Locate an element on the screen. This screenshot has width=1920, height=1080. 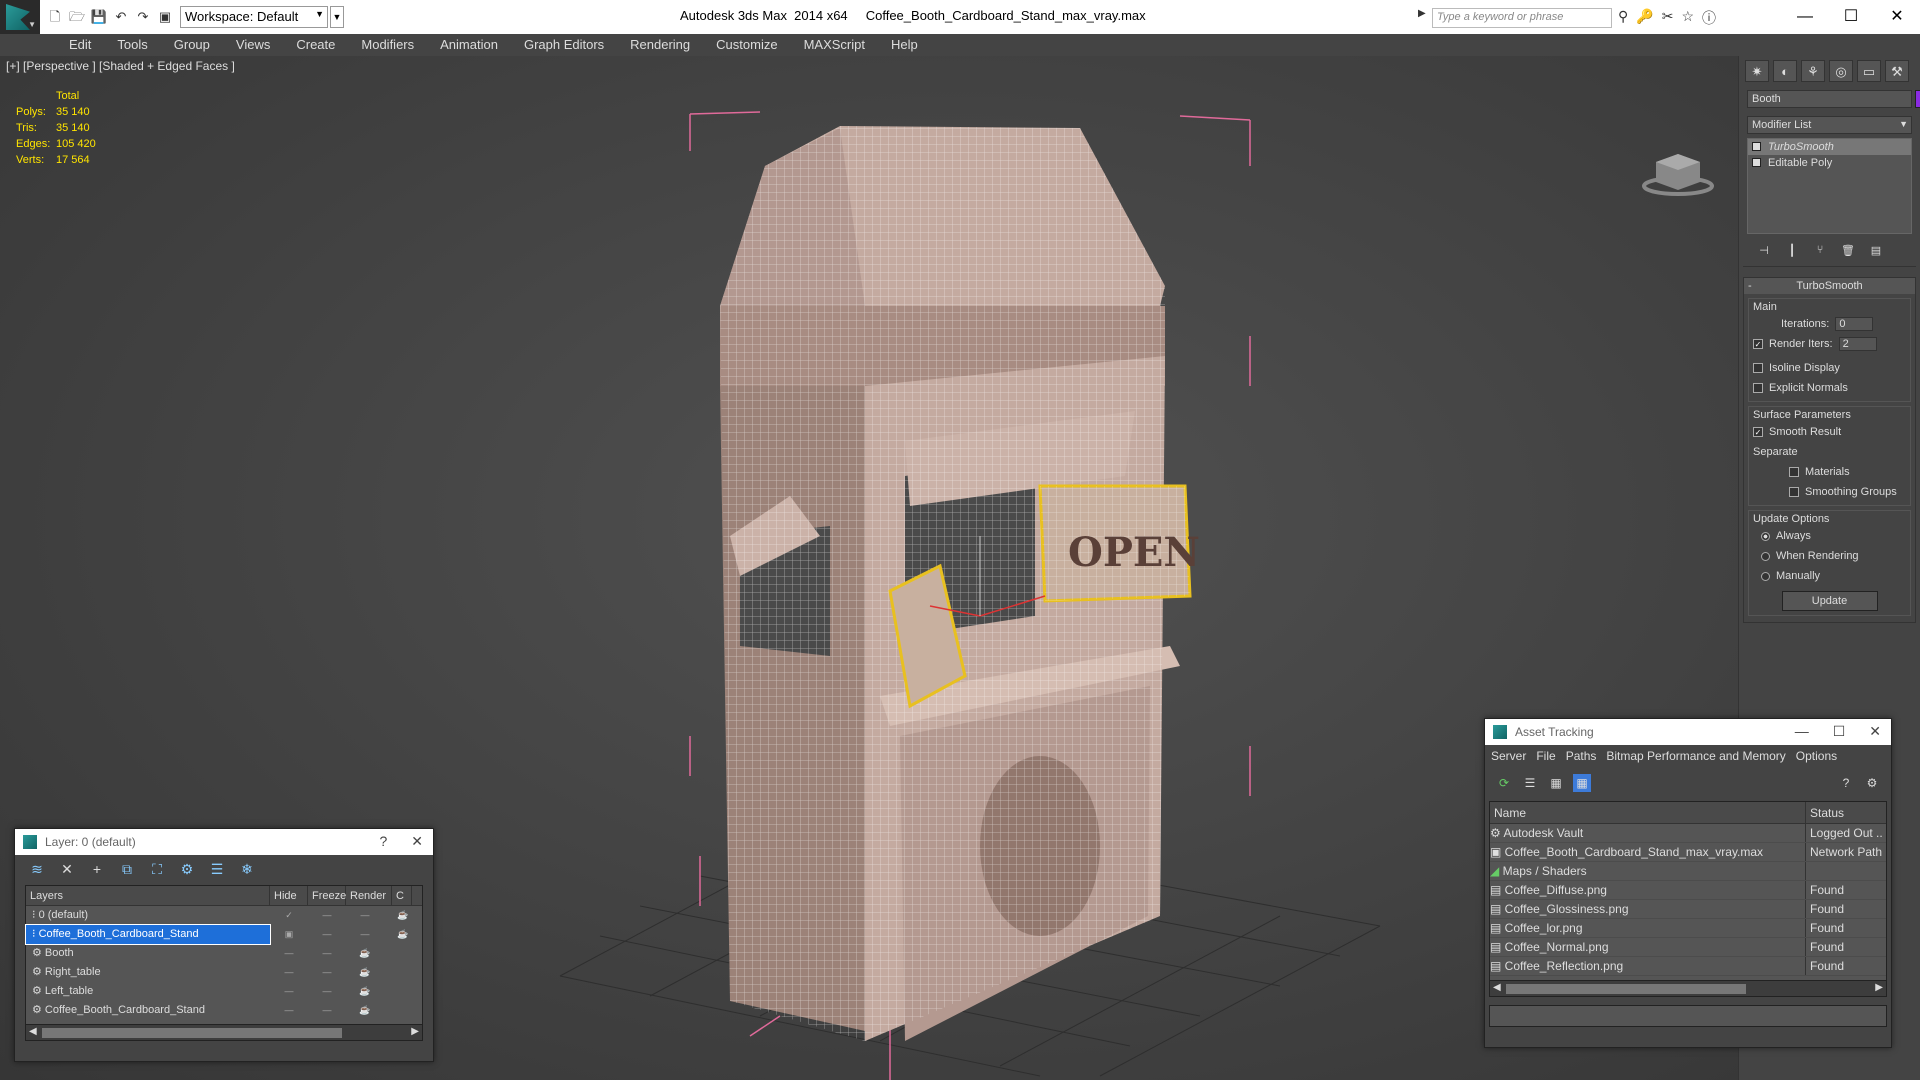
utilities-tab-icon: ⚒ is located at coordinates (1897, 71).